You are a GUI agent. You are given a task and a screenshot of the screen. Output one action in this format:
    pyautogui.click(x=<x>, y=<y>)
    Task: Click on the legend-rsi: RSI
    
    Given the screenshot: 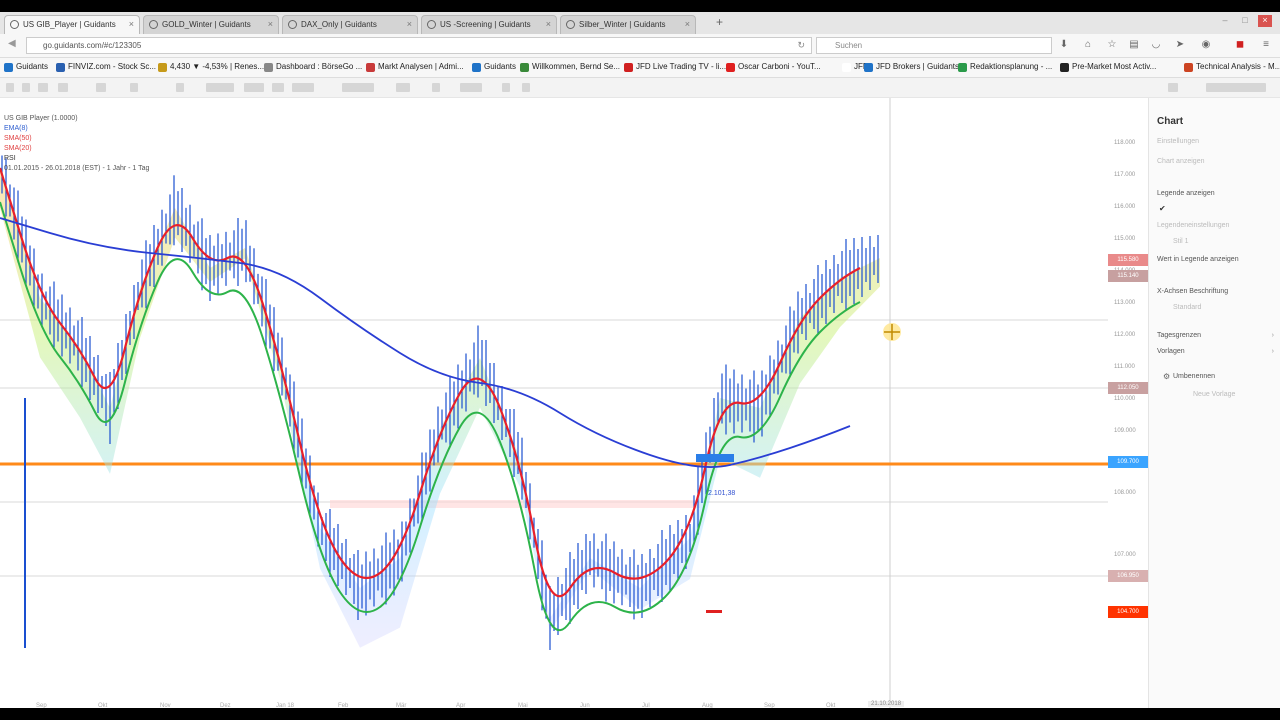 What is the action you would take?
    pyautogui.click(x=76, y=159)
    